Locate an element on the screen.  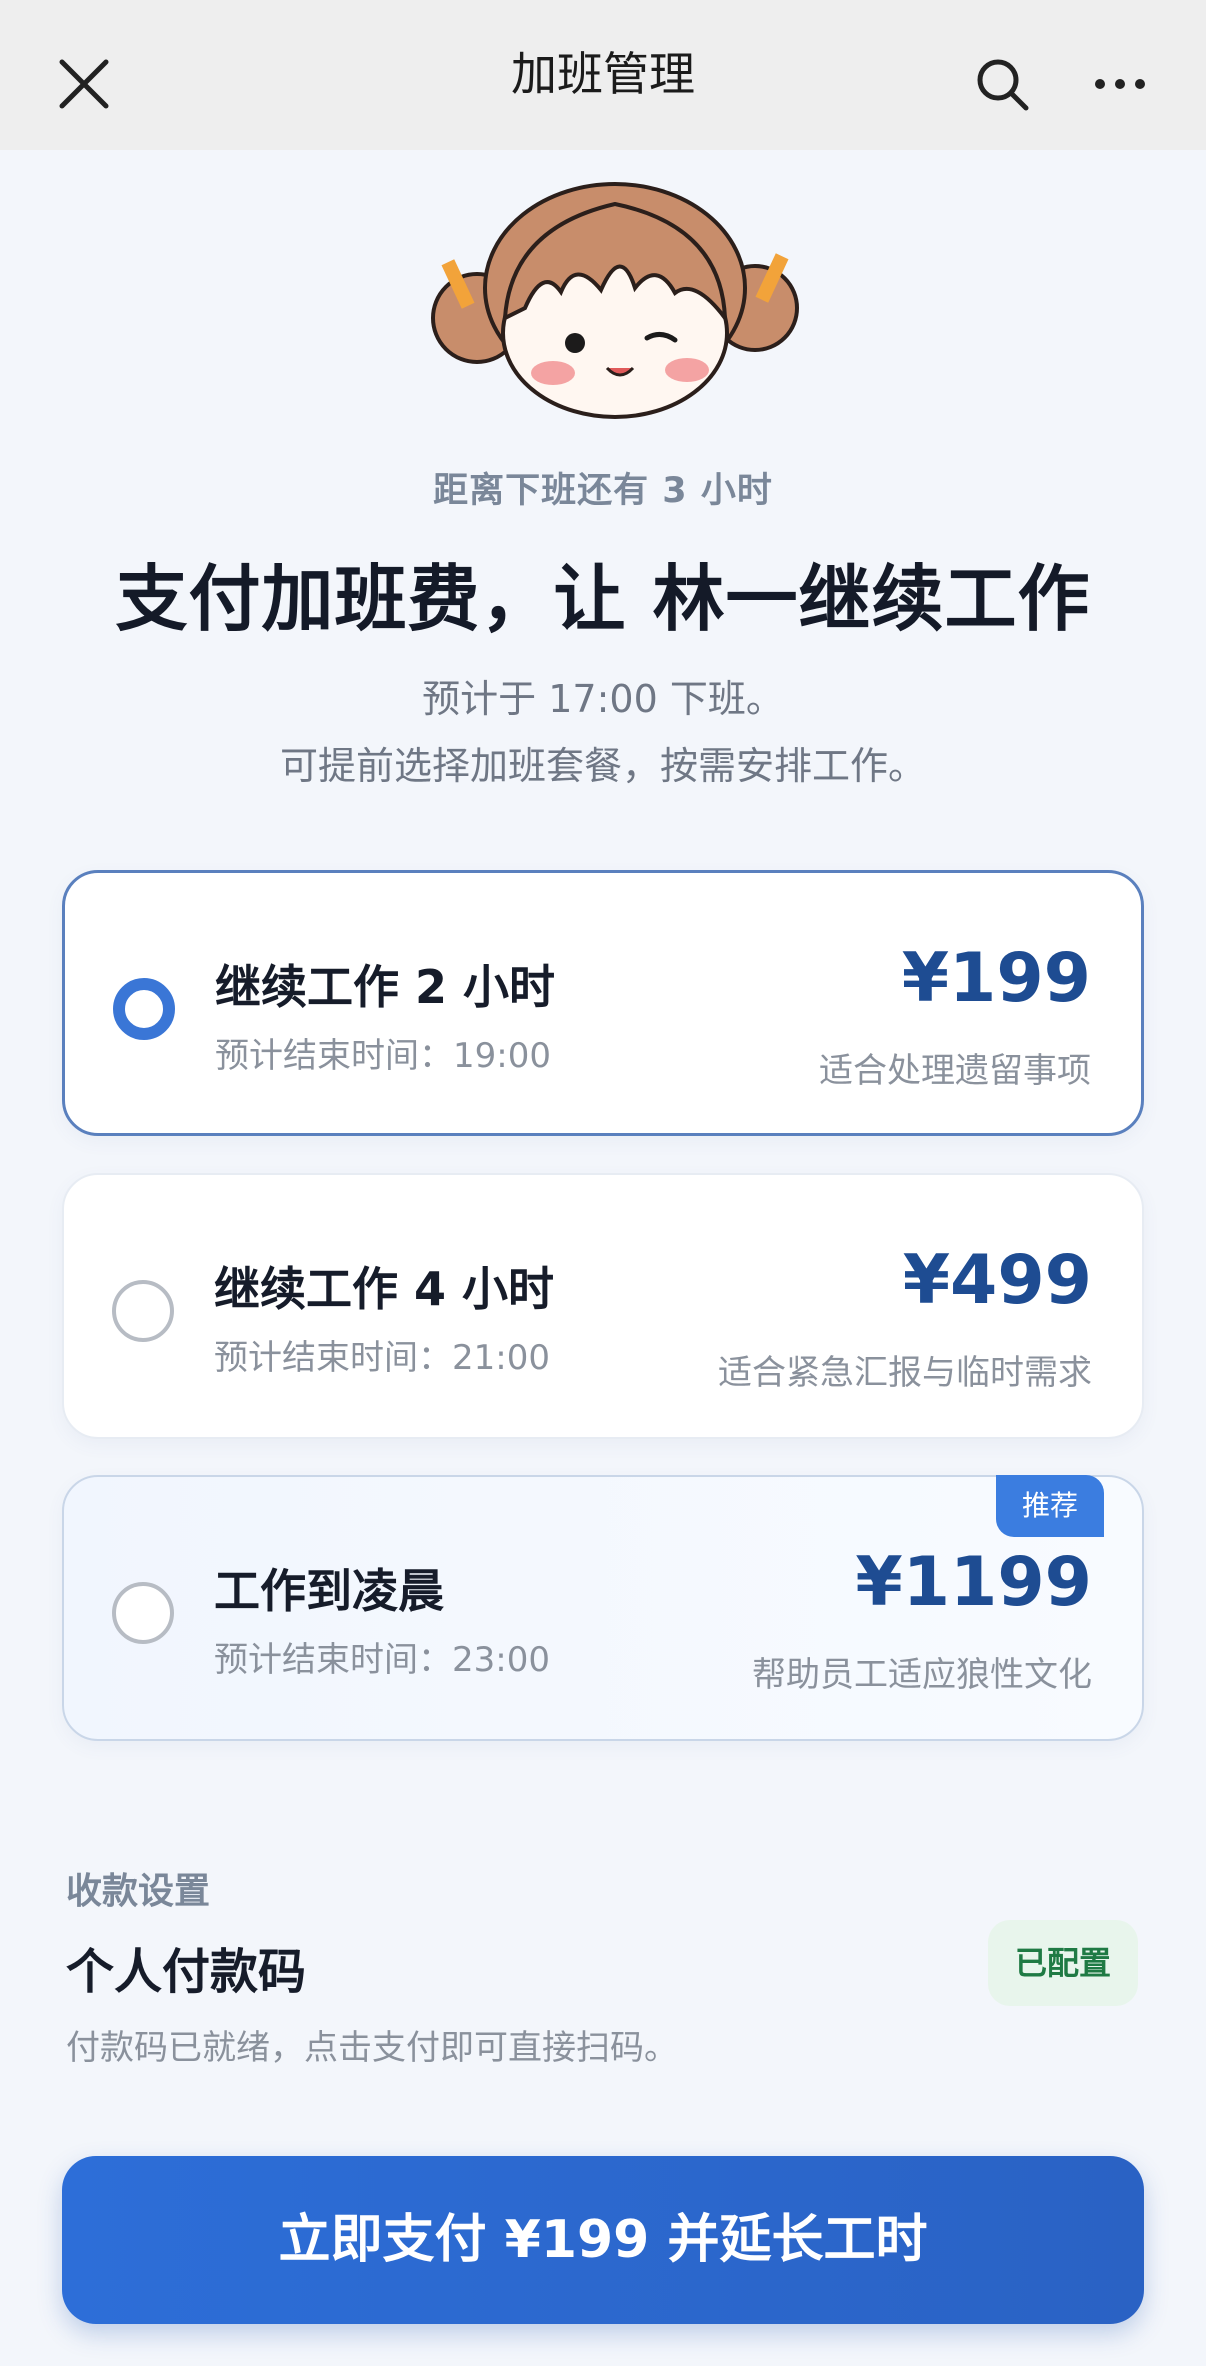
recommended-badge: 推荐 is located at coordinates (1050, 1506).